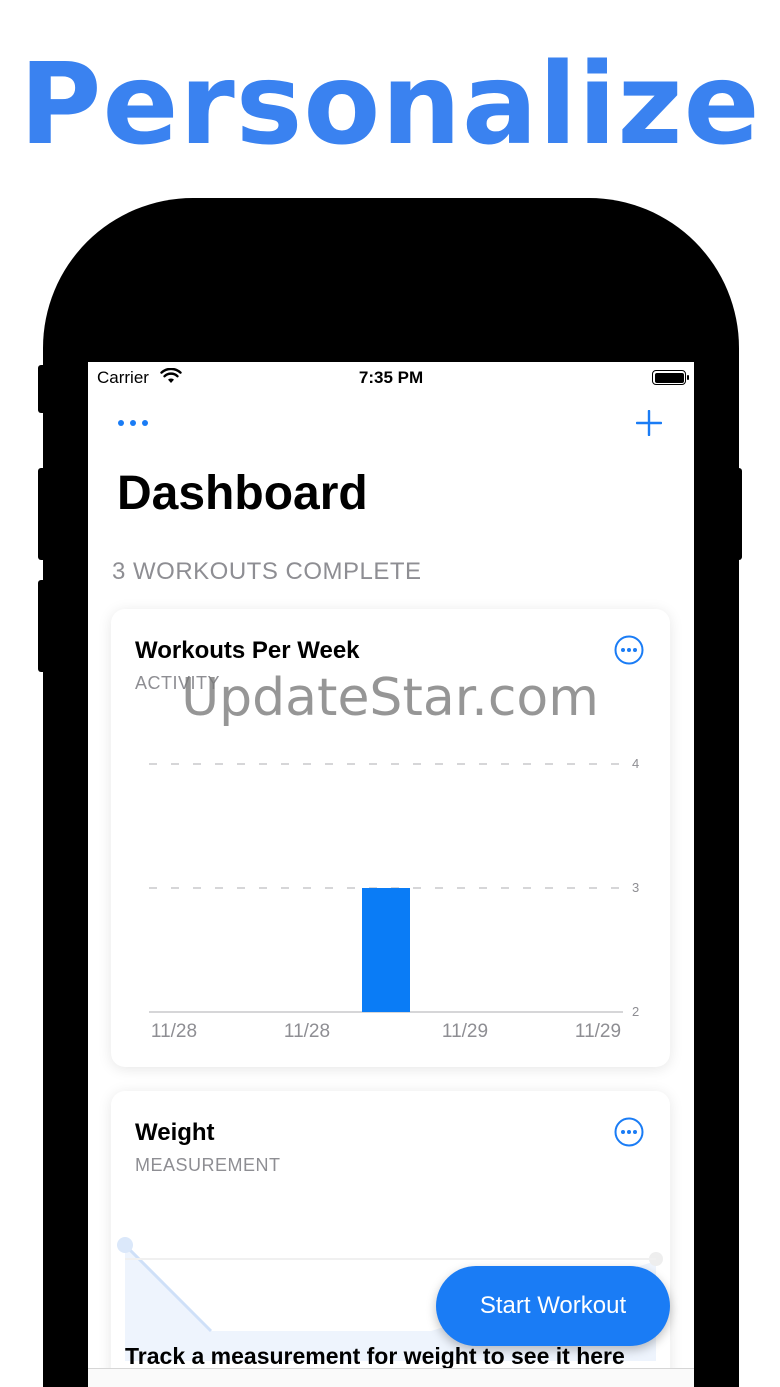 This screenshot has height=1387, width=780. Describe the element at coordinates (386, 950) in the screenshot. I see `chart-bar` at that location.